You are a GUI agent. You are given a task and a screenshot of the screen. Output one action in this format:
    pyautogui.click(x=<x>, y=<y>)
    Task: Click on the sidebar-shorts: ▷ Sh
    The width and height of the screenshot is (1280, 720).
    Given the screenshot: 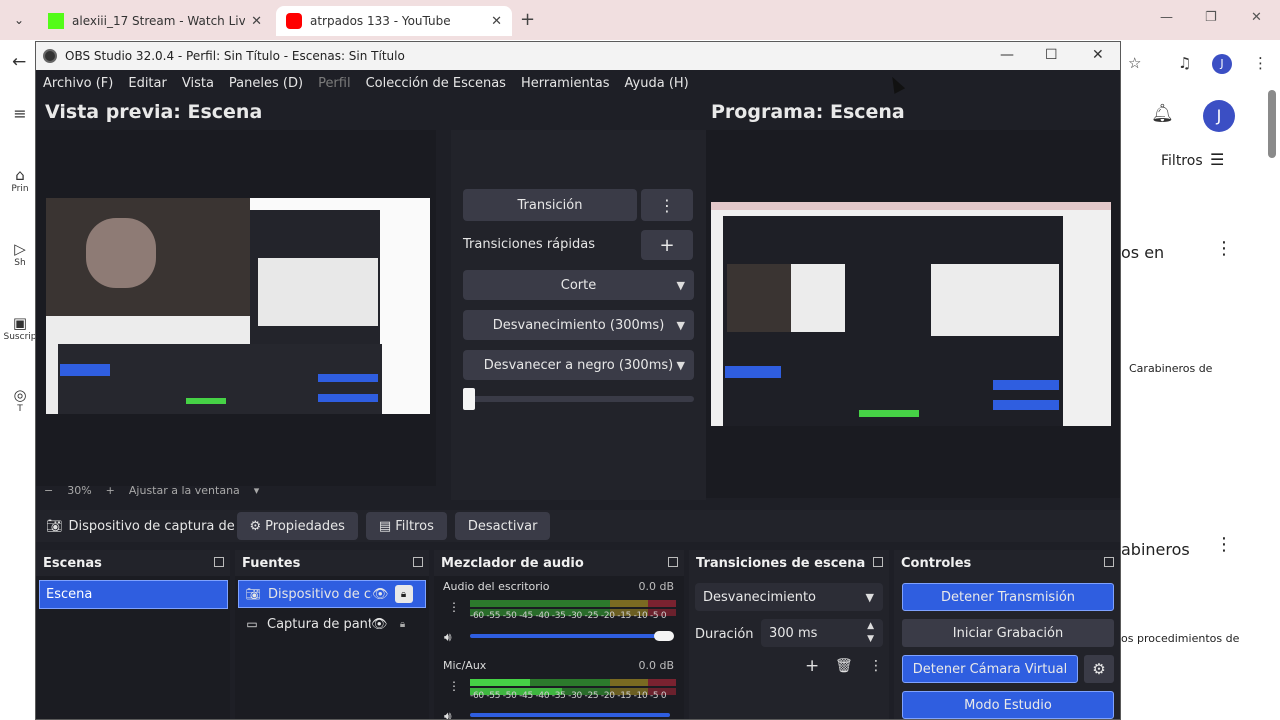 What is the action you would take?
    pyautogui.click(x=20, y=254)
    